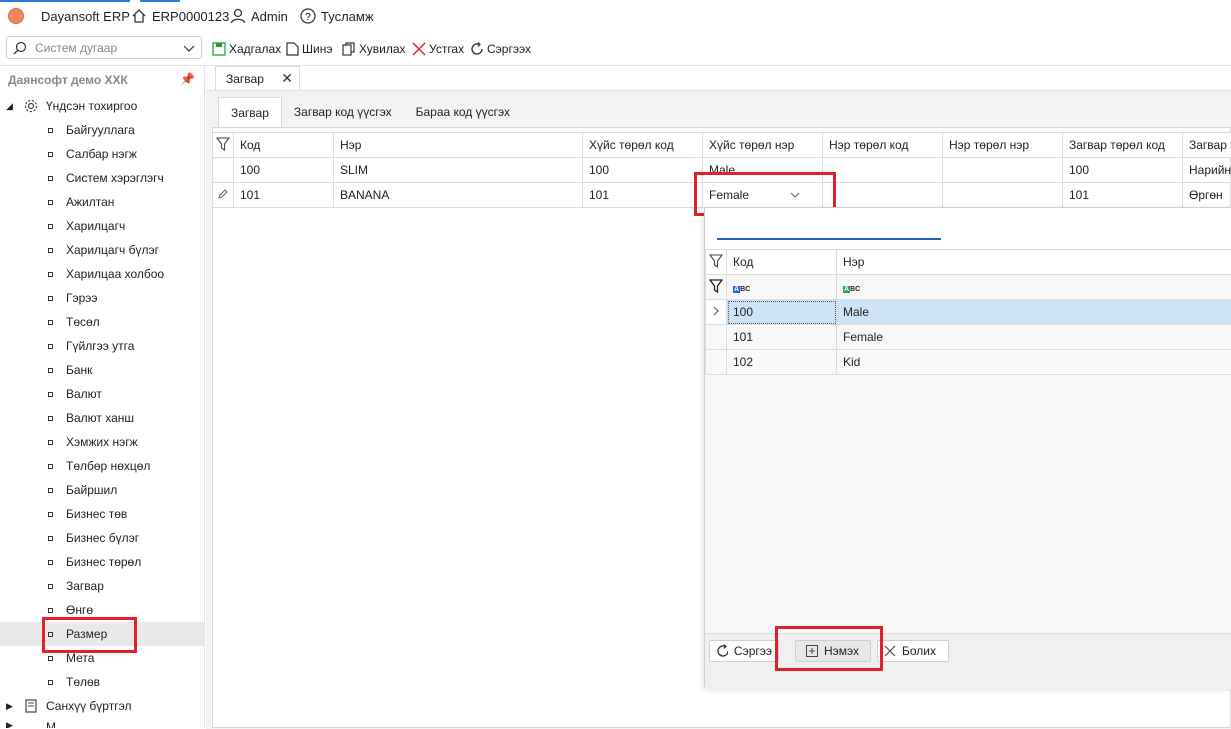 The image size is (1231, 729). Describe the element at coordinates (102, 226) in the screenshot. I see `sidebar-item: Харилцагч` at that location.